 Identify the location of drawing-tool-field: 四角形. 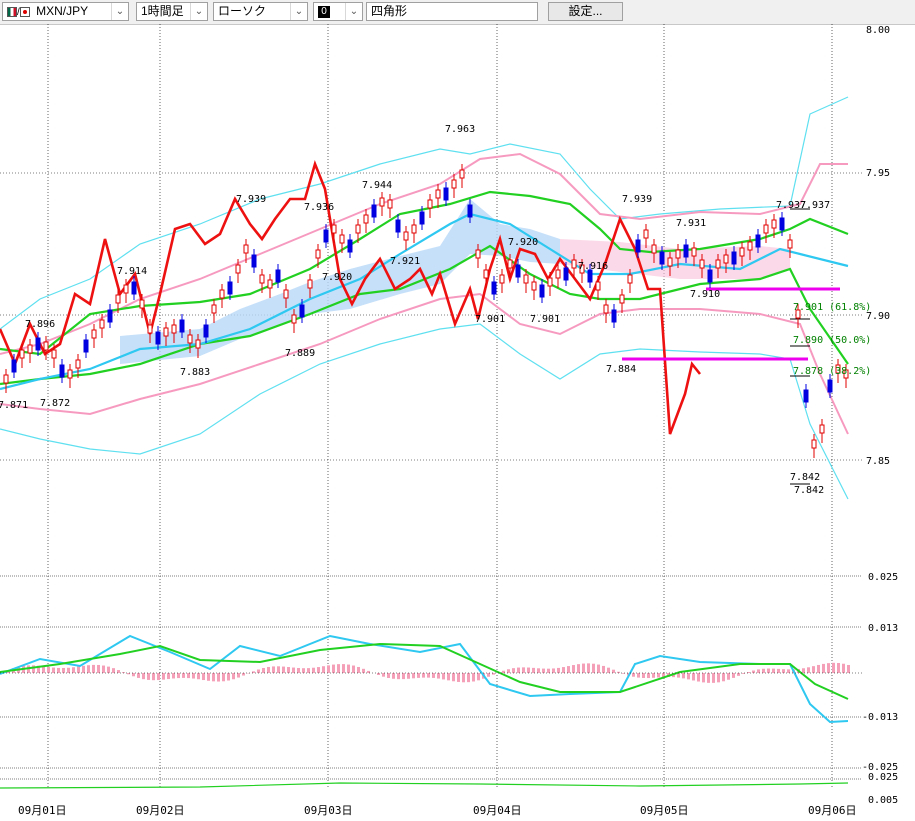
(452, 11).